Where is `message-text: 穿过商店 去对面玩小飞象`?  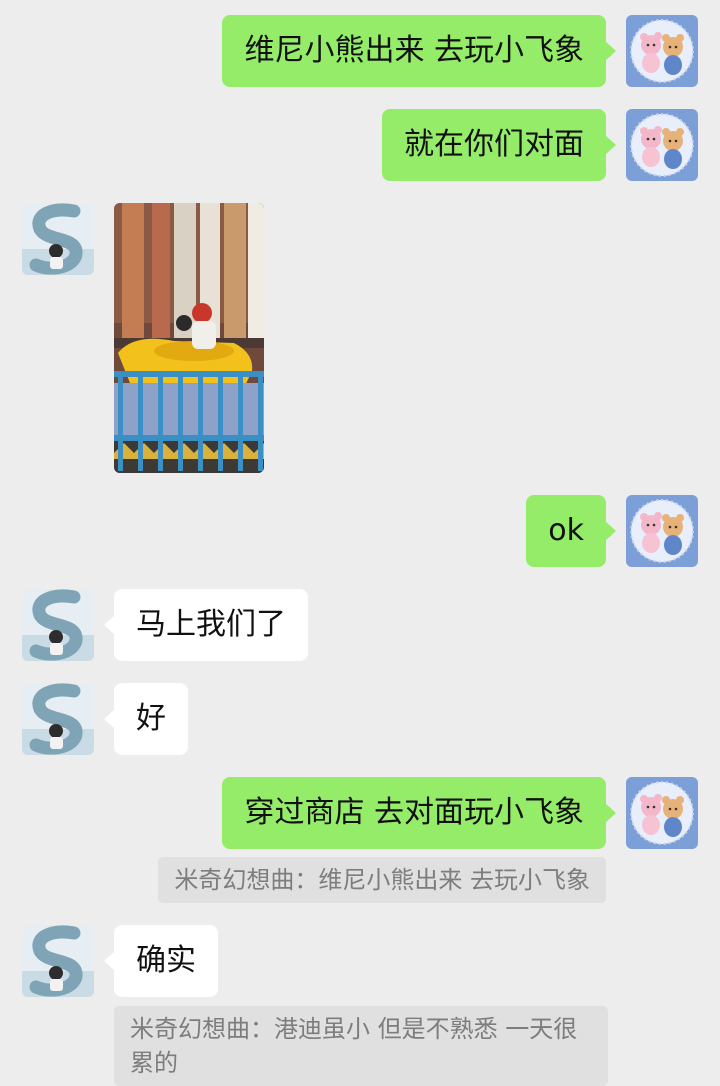
message-text: 穿过商店 去对面玩小飞象 is located at coordinates (414, 812).